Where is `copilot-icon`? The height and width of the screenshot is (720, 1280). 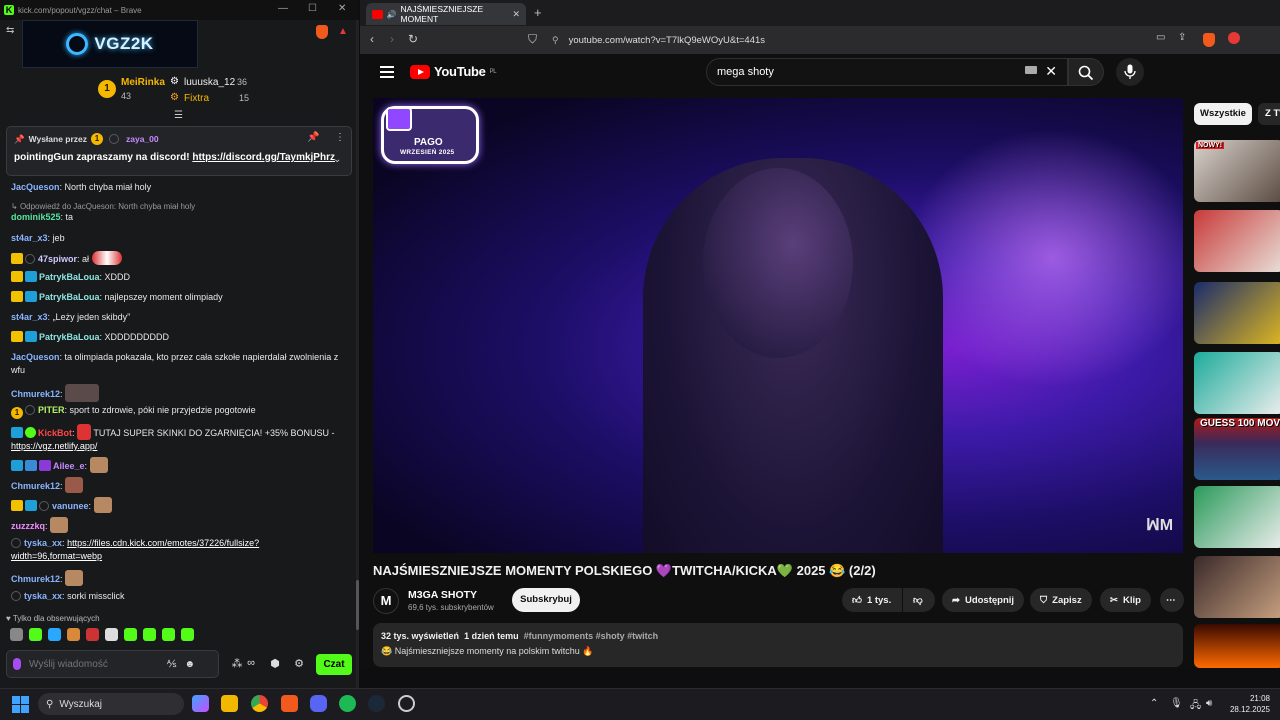 copilot-icon is located at coordinates (200, 703).